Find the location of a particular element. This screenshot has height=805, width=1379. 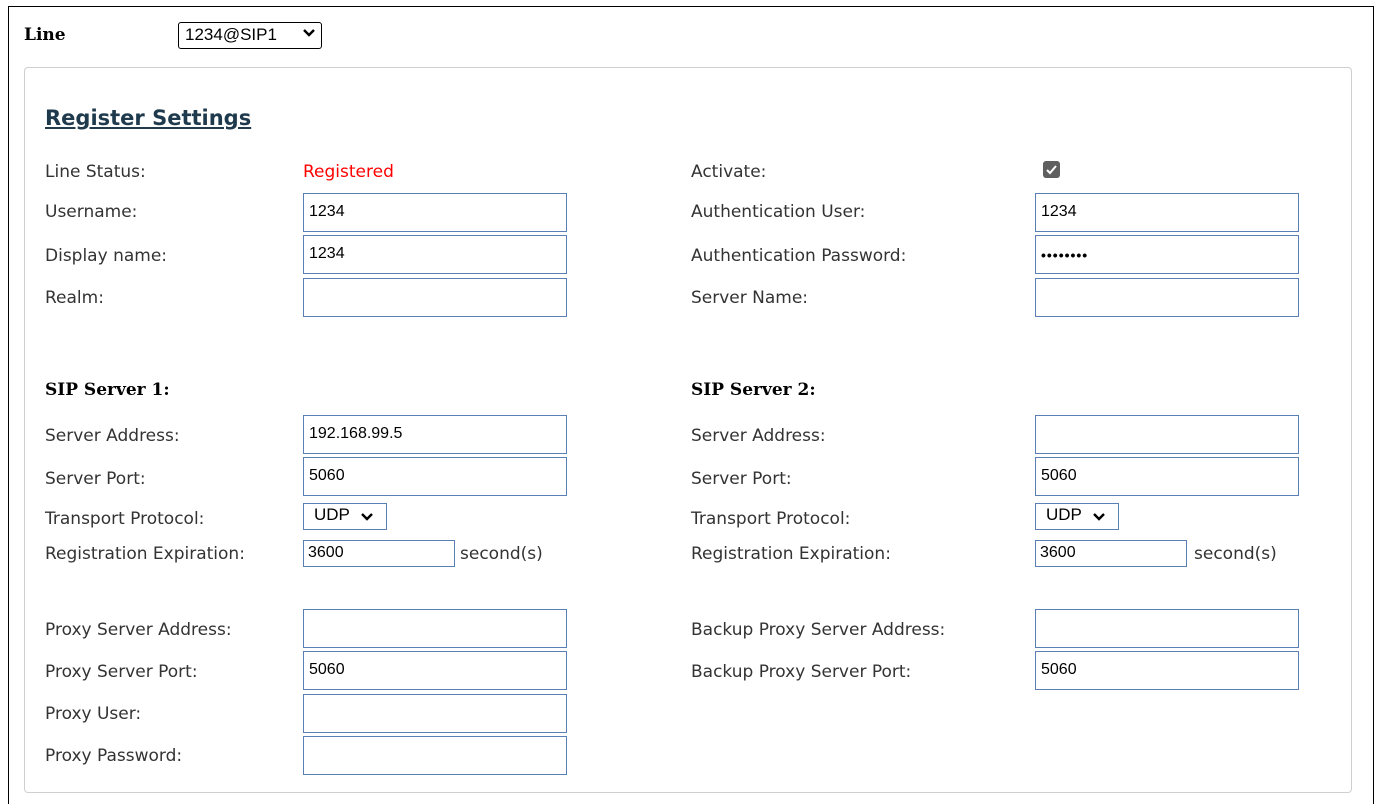

sip-server-2-title: SIP Server 2: is located at coordinates (753, 390).